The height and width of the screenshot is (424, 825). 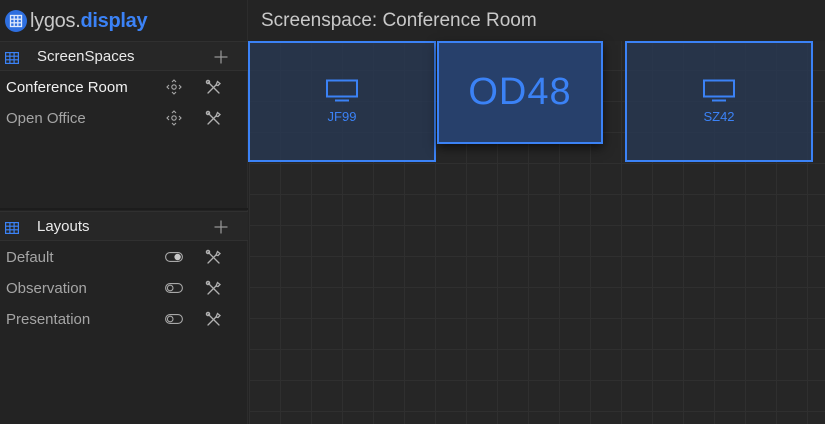 I want to click on add-layout-button, so click(x=221, y=227).